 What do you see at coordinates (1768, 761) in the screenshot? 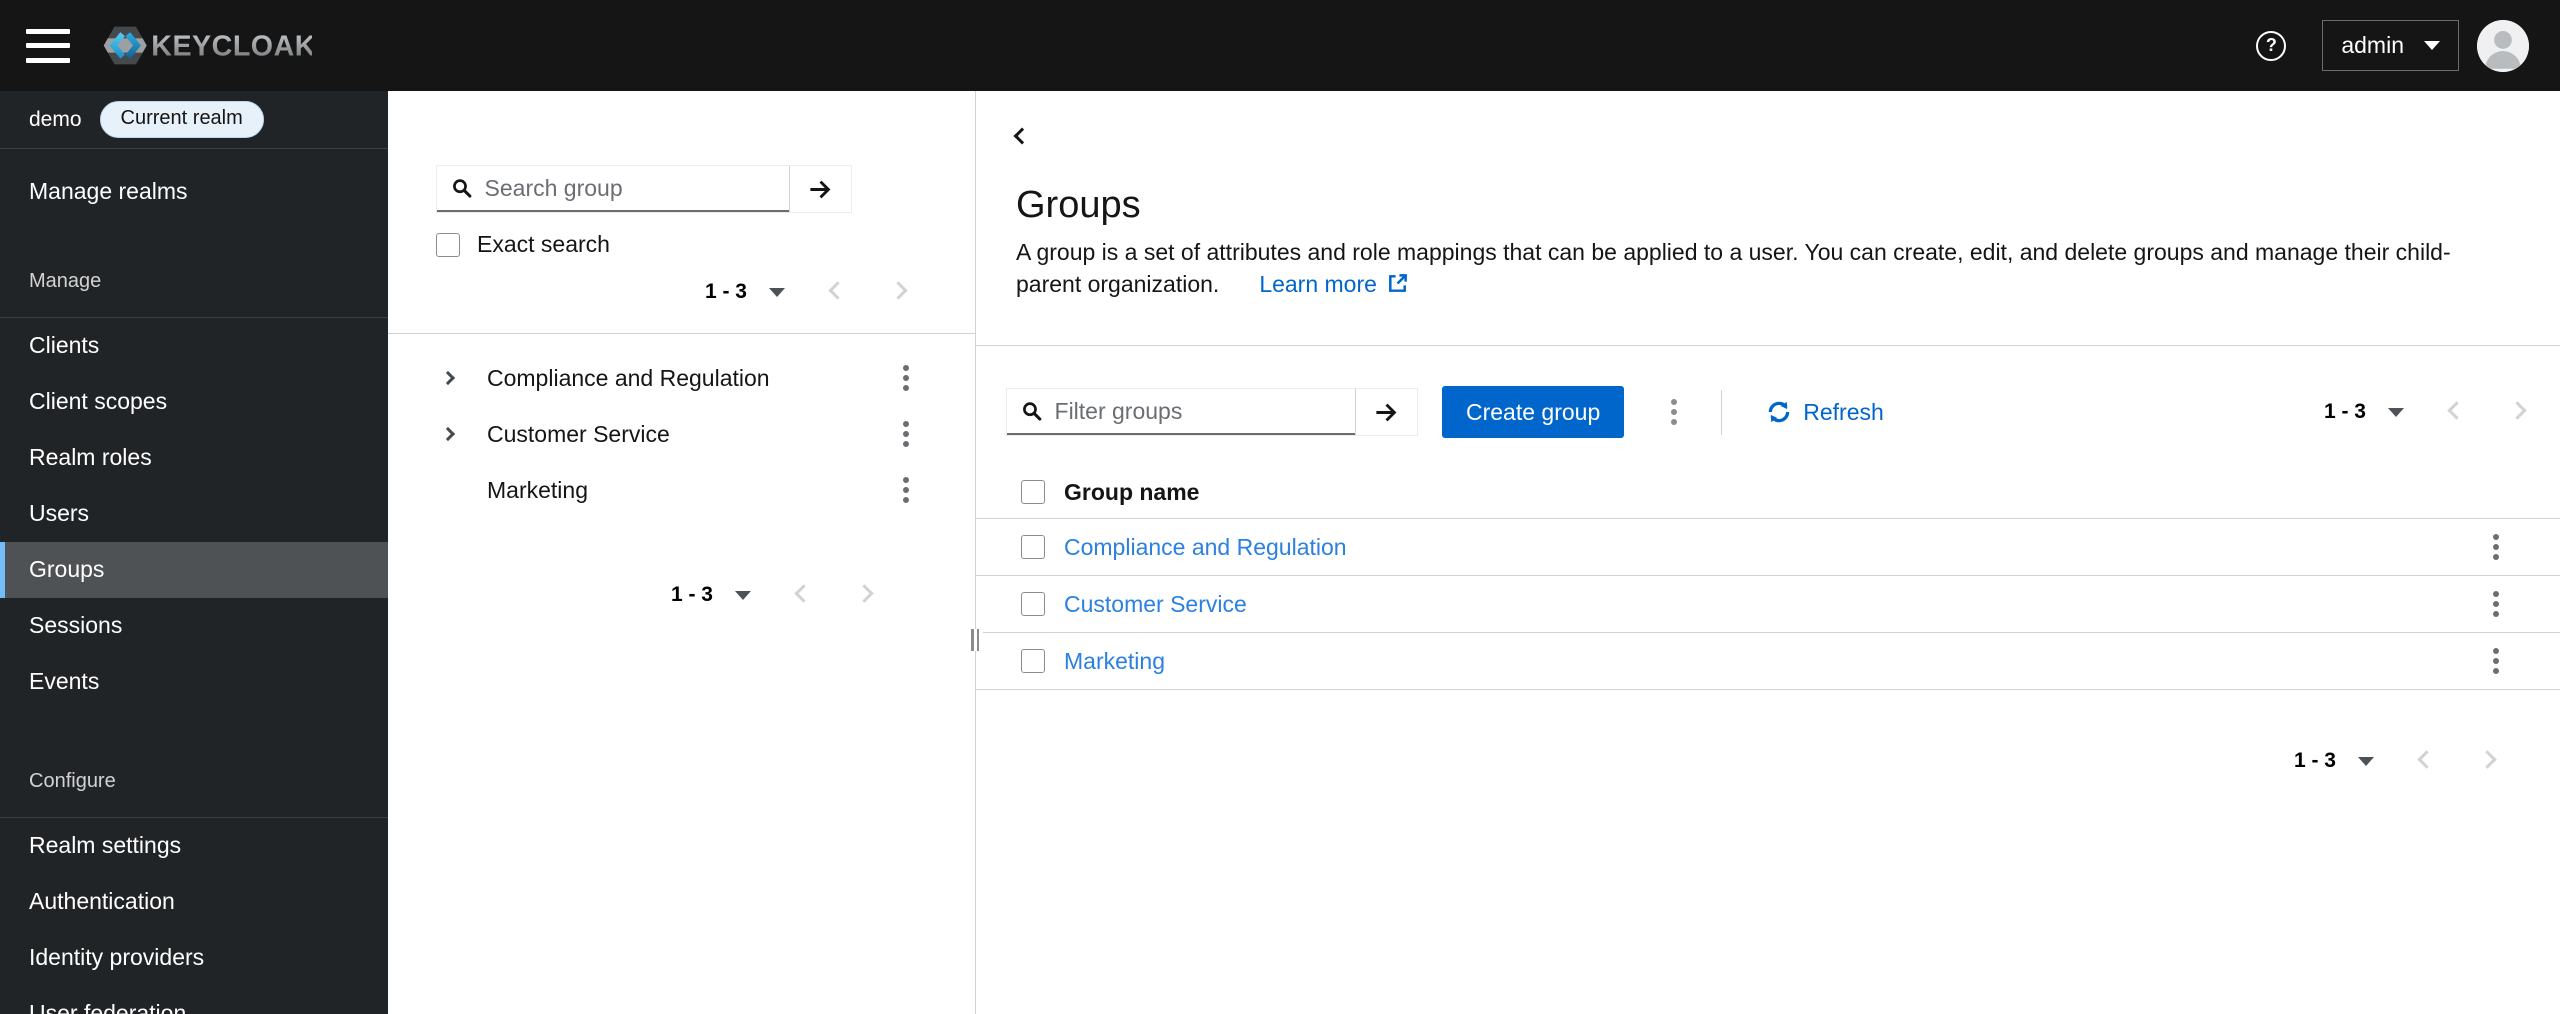
I see `table-pagination-bottom: 1 - 3` at bounding box center [1768, 761].